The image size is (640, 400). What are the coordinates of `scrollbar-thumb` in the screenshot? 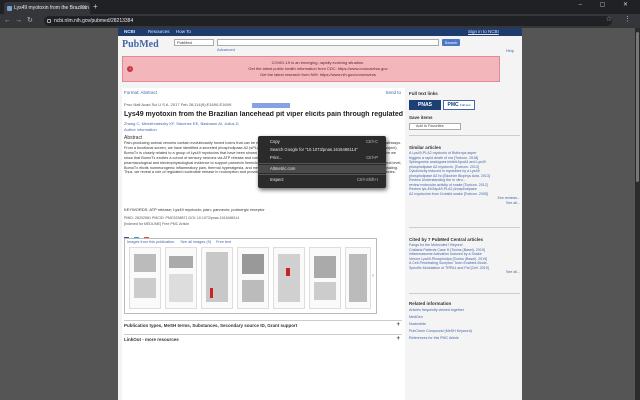 It's located at (637, 107).